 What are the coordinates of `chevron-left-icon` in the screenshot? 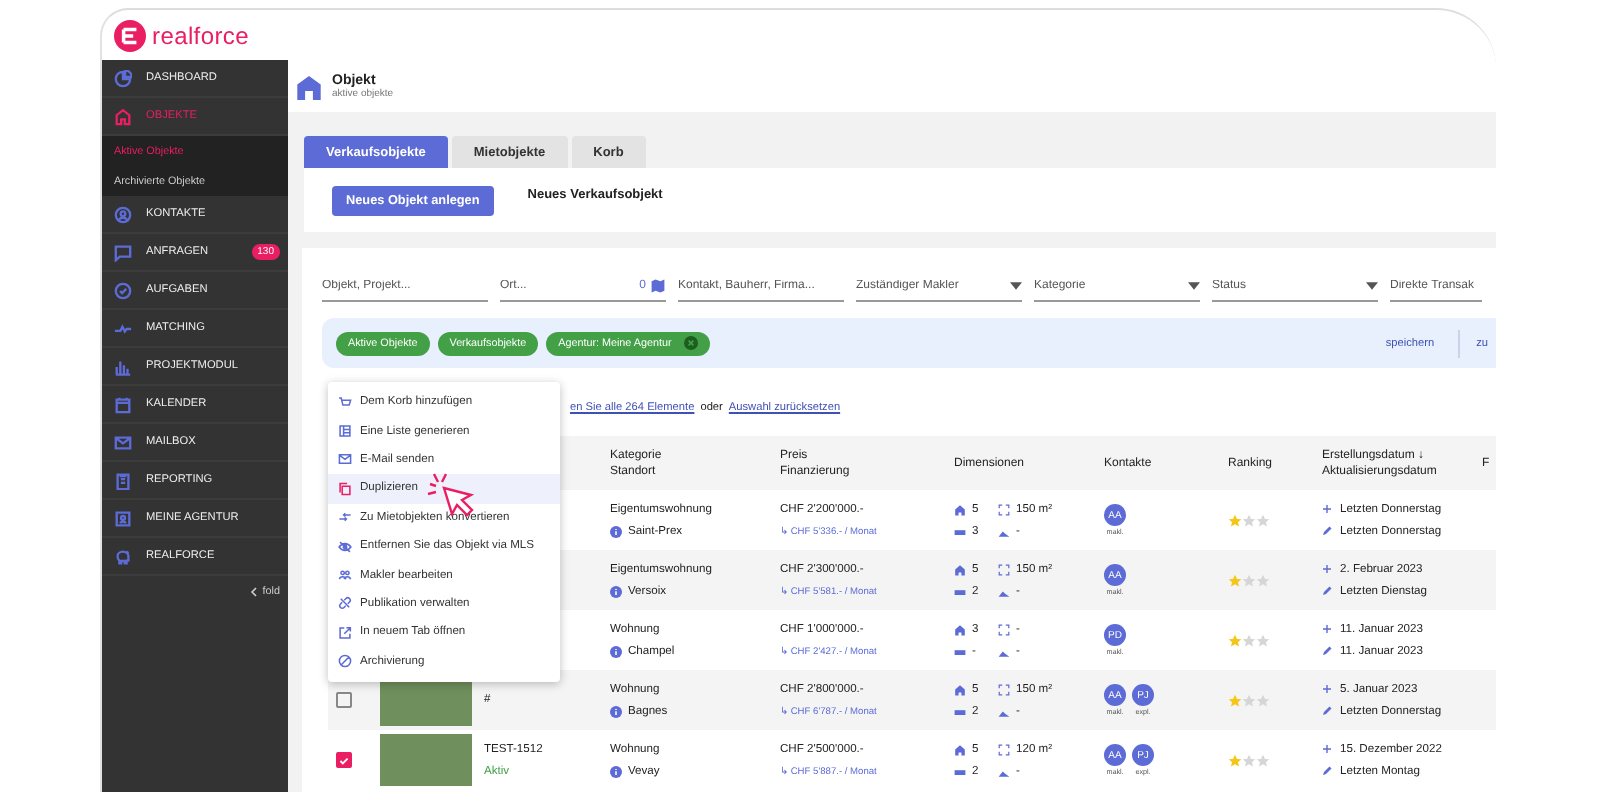 It's located at (254, 592).